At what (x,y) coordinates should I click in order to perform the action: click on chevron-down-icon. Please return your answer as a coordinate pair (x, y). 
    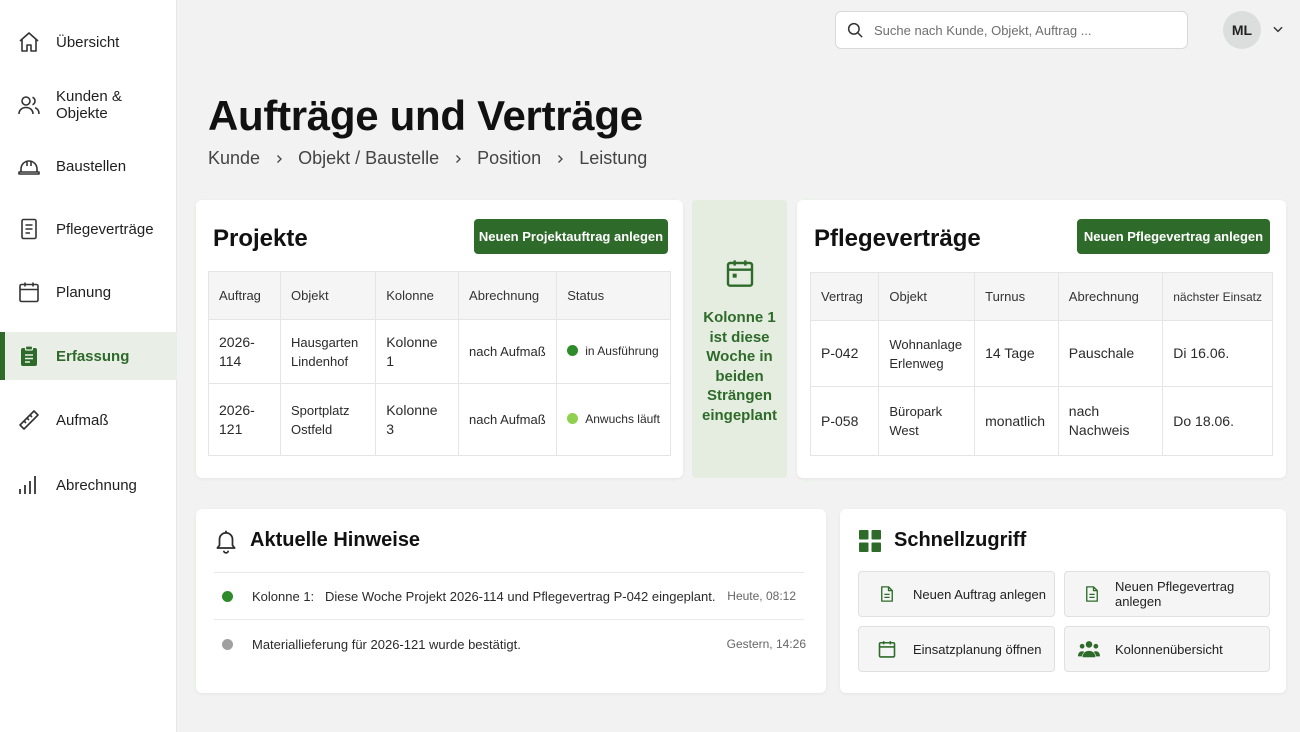
    Looking at the image, I should click on (1278, 31).